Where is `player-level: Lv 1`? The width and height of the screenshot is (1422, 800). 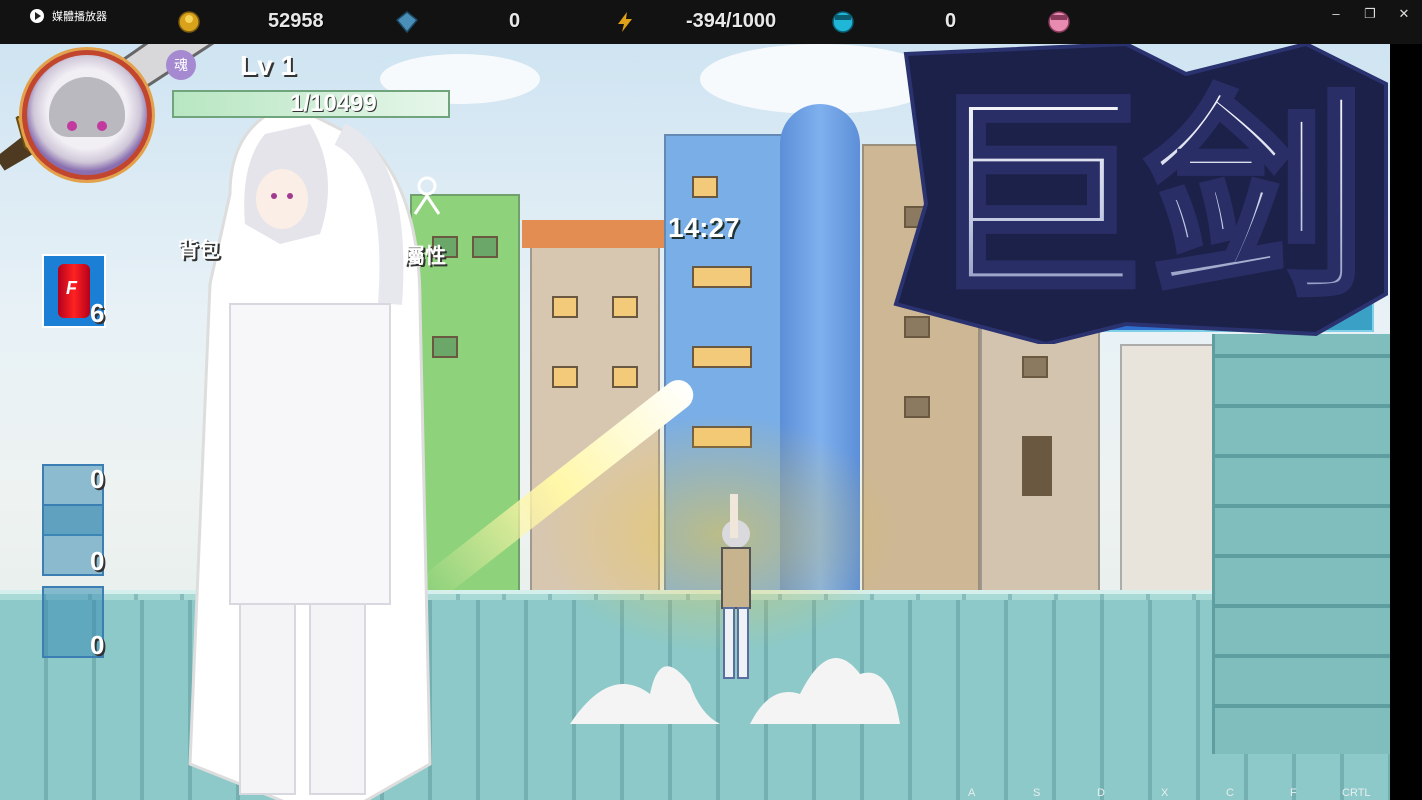
player-level: Lv 1 is located at coordinates (268, 65).